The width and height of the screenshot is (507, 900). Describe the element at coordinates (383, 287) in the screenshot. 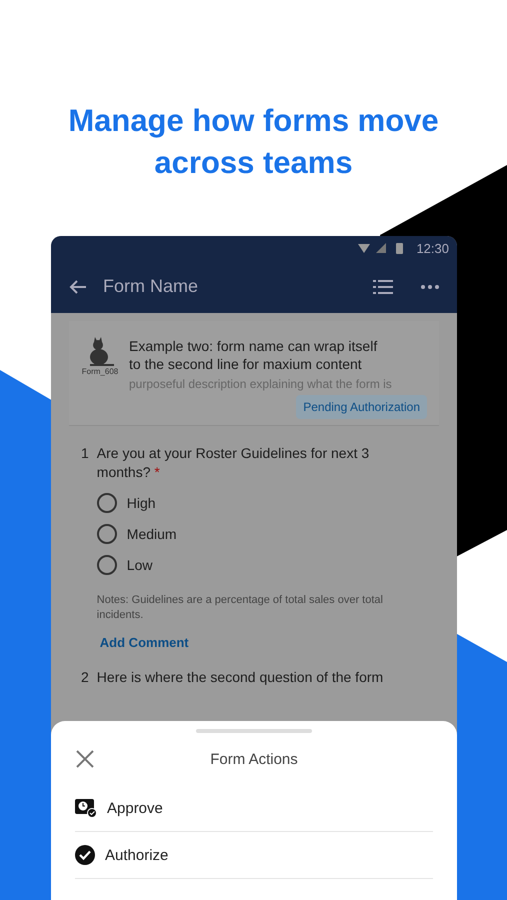

I see `list-icon` at that location.